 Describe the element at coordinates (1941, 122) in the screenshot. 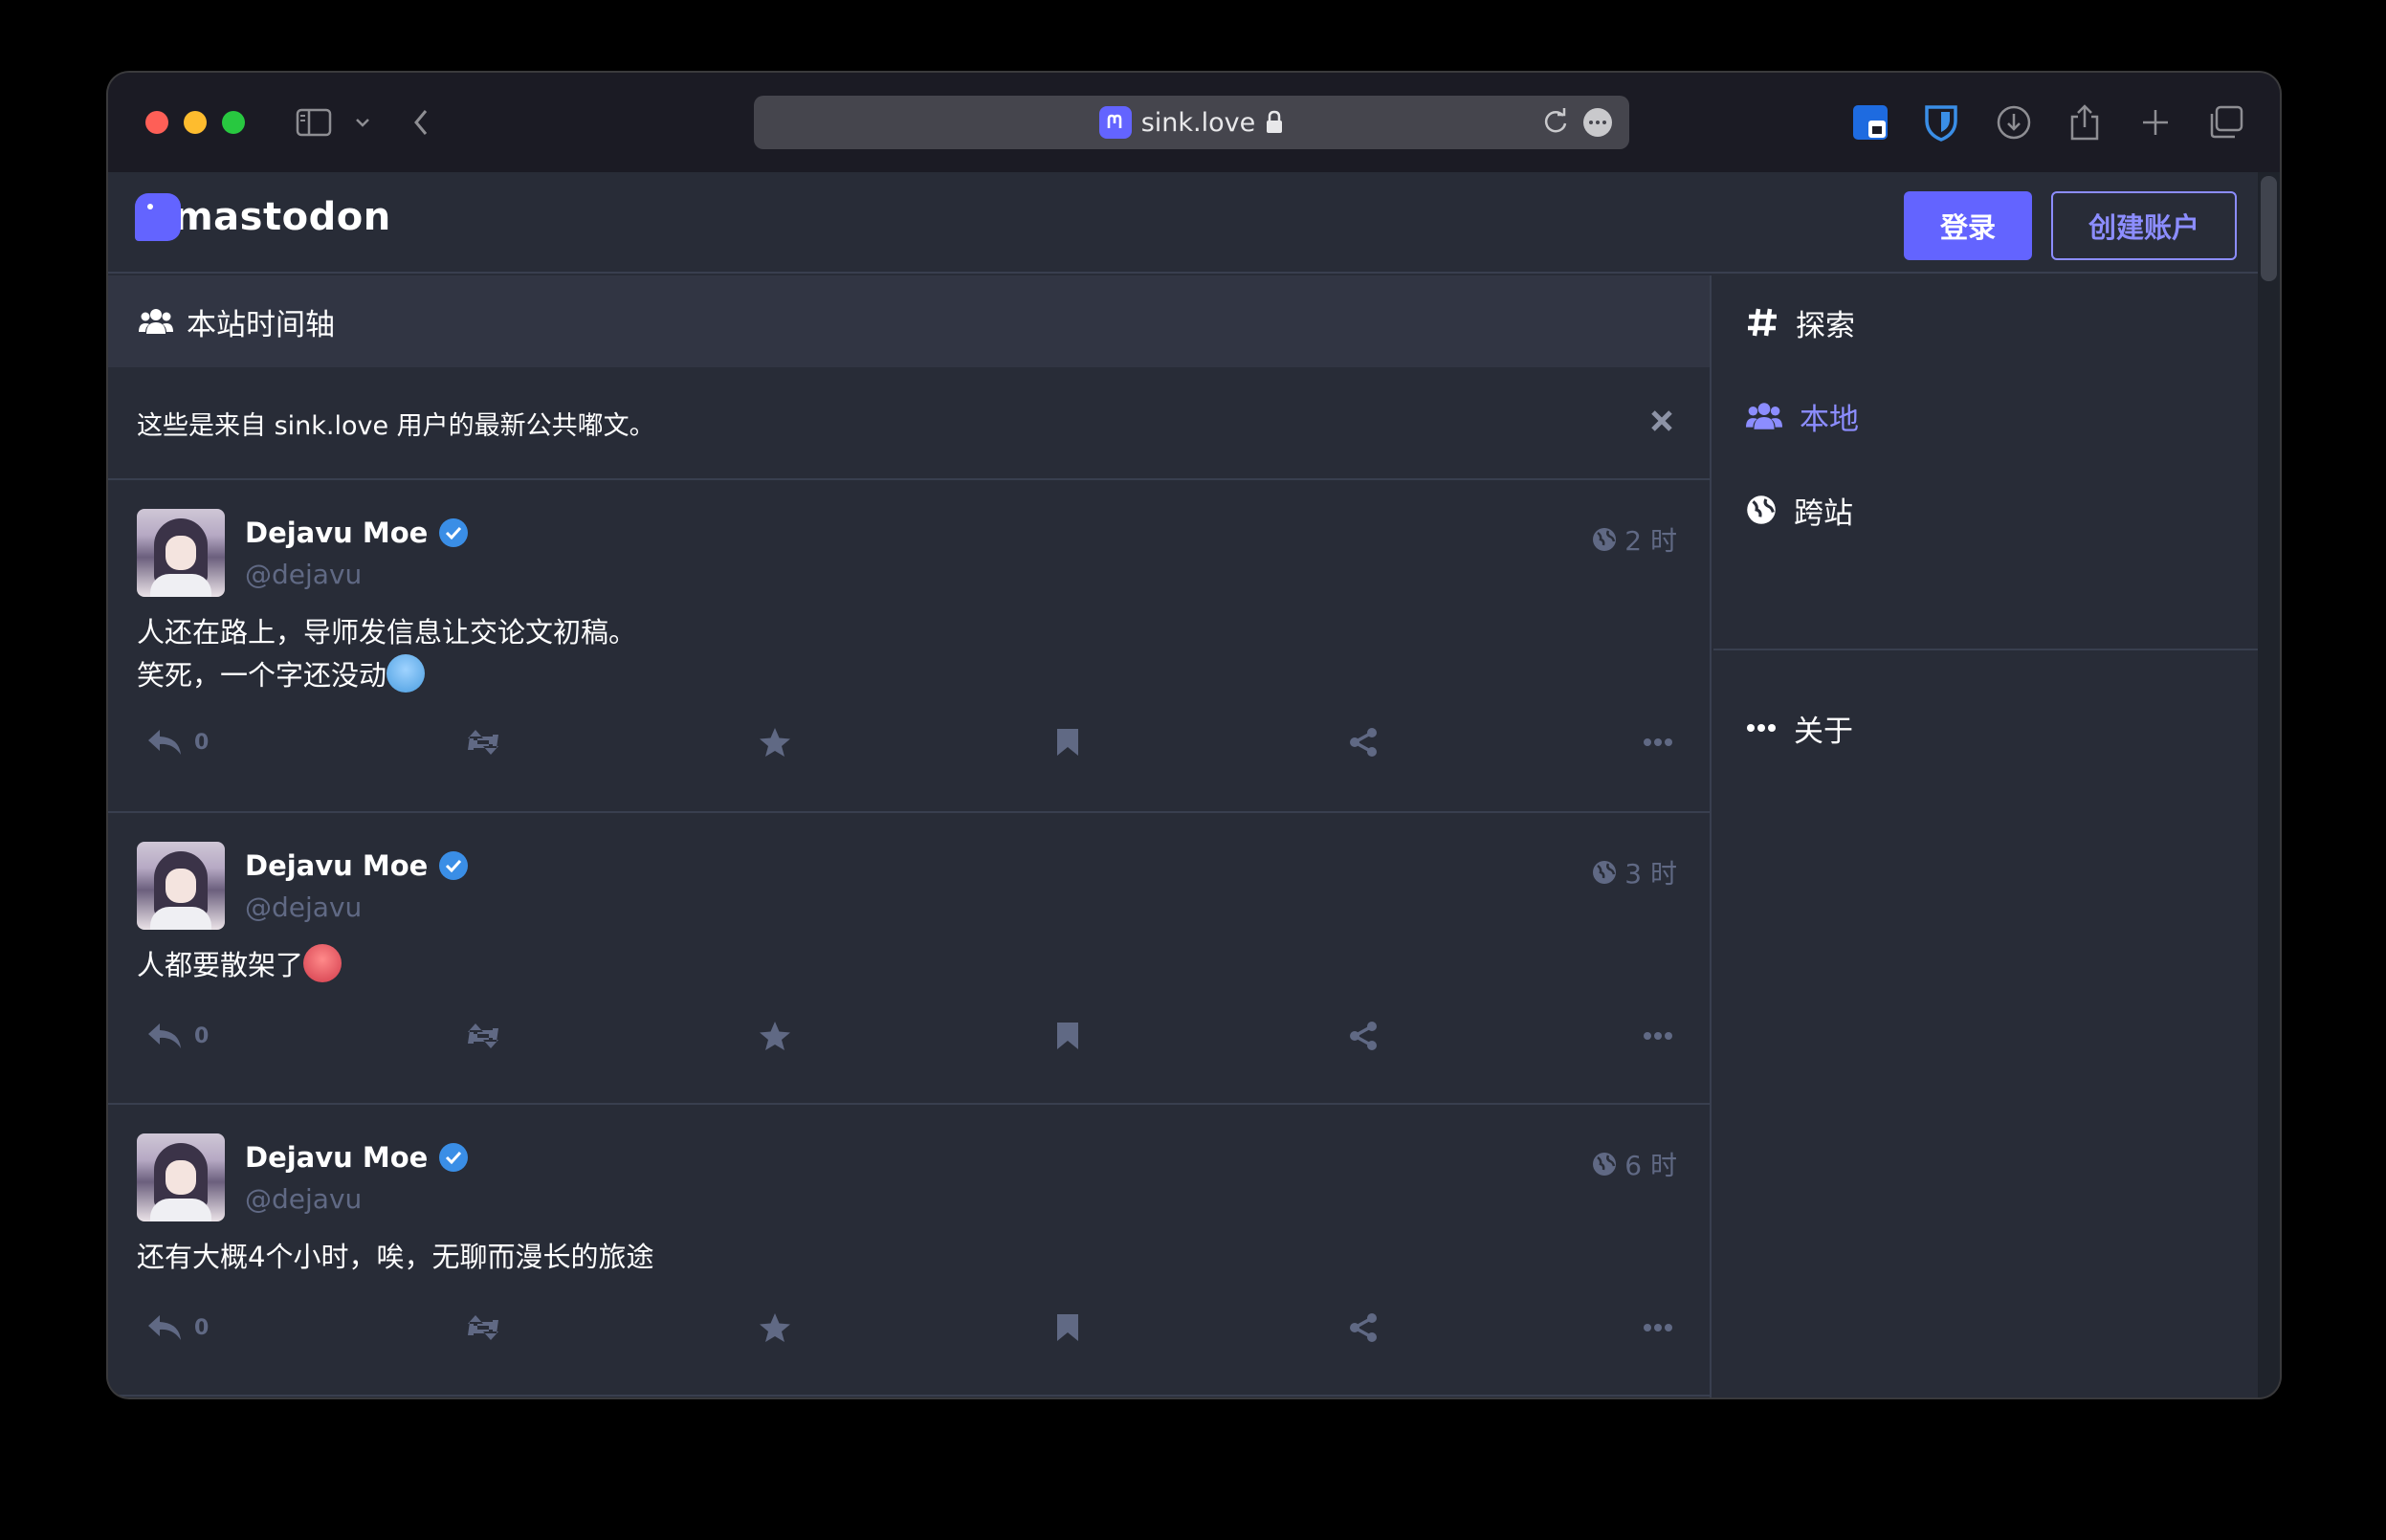

I see `bitwarden-extension-button` at that location.